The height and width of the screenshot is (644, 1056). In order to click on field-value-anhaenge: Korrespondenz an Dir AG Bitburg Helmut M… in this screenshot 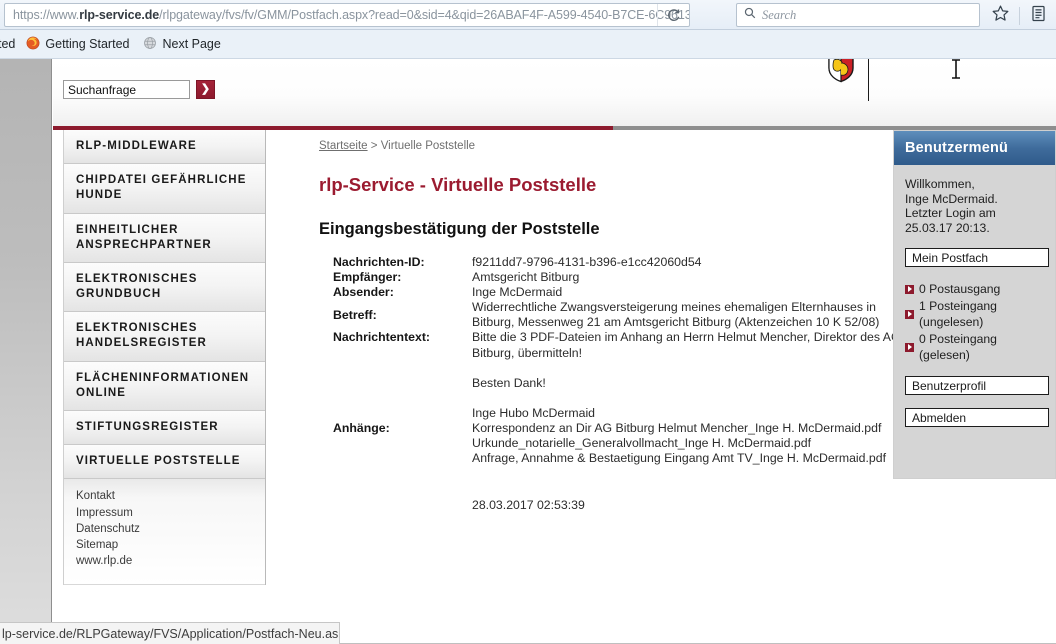, I will do `click(690, 443)`.